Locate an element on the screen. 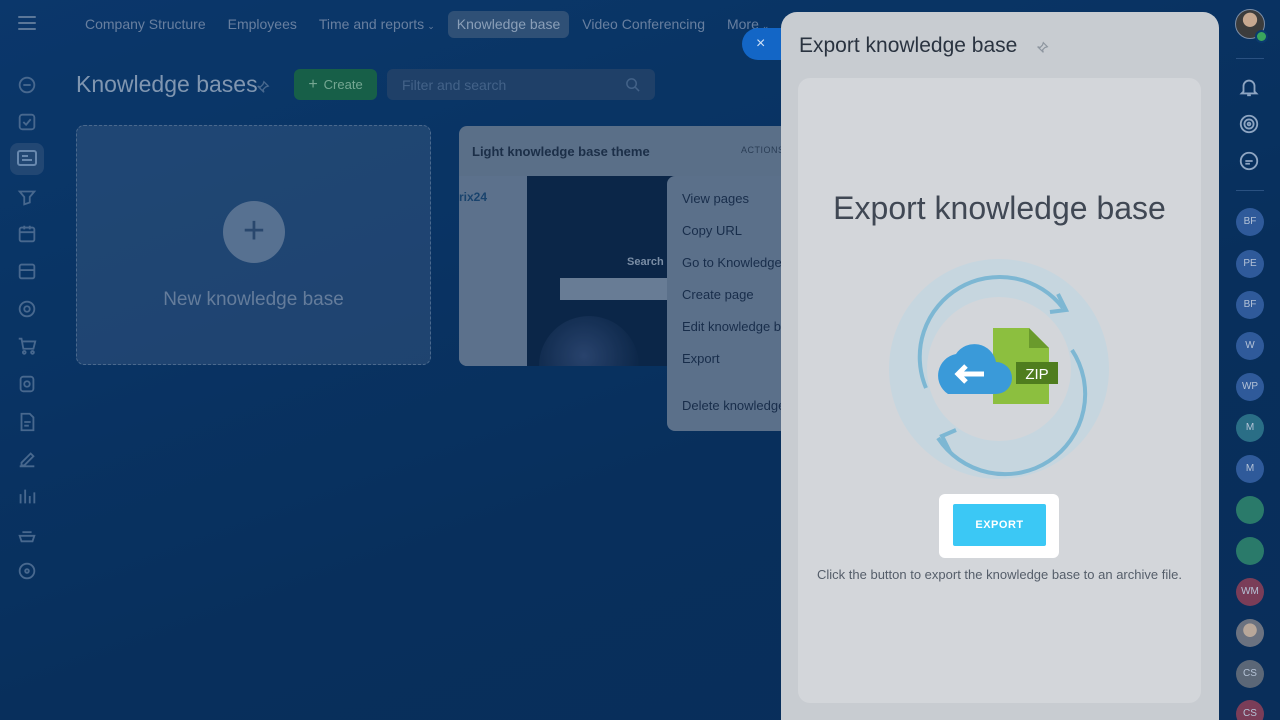 This screenshot has height=720, width=1280. user-avatar is located at coordinates (1251, 26).